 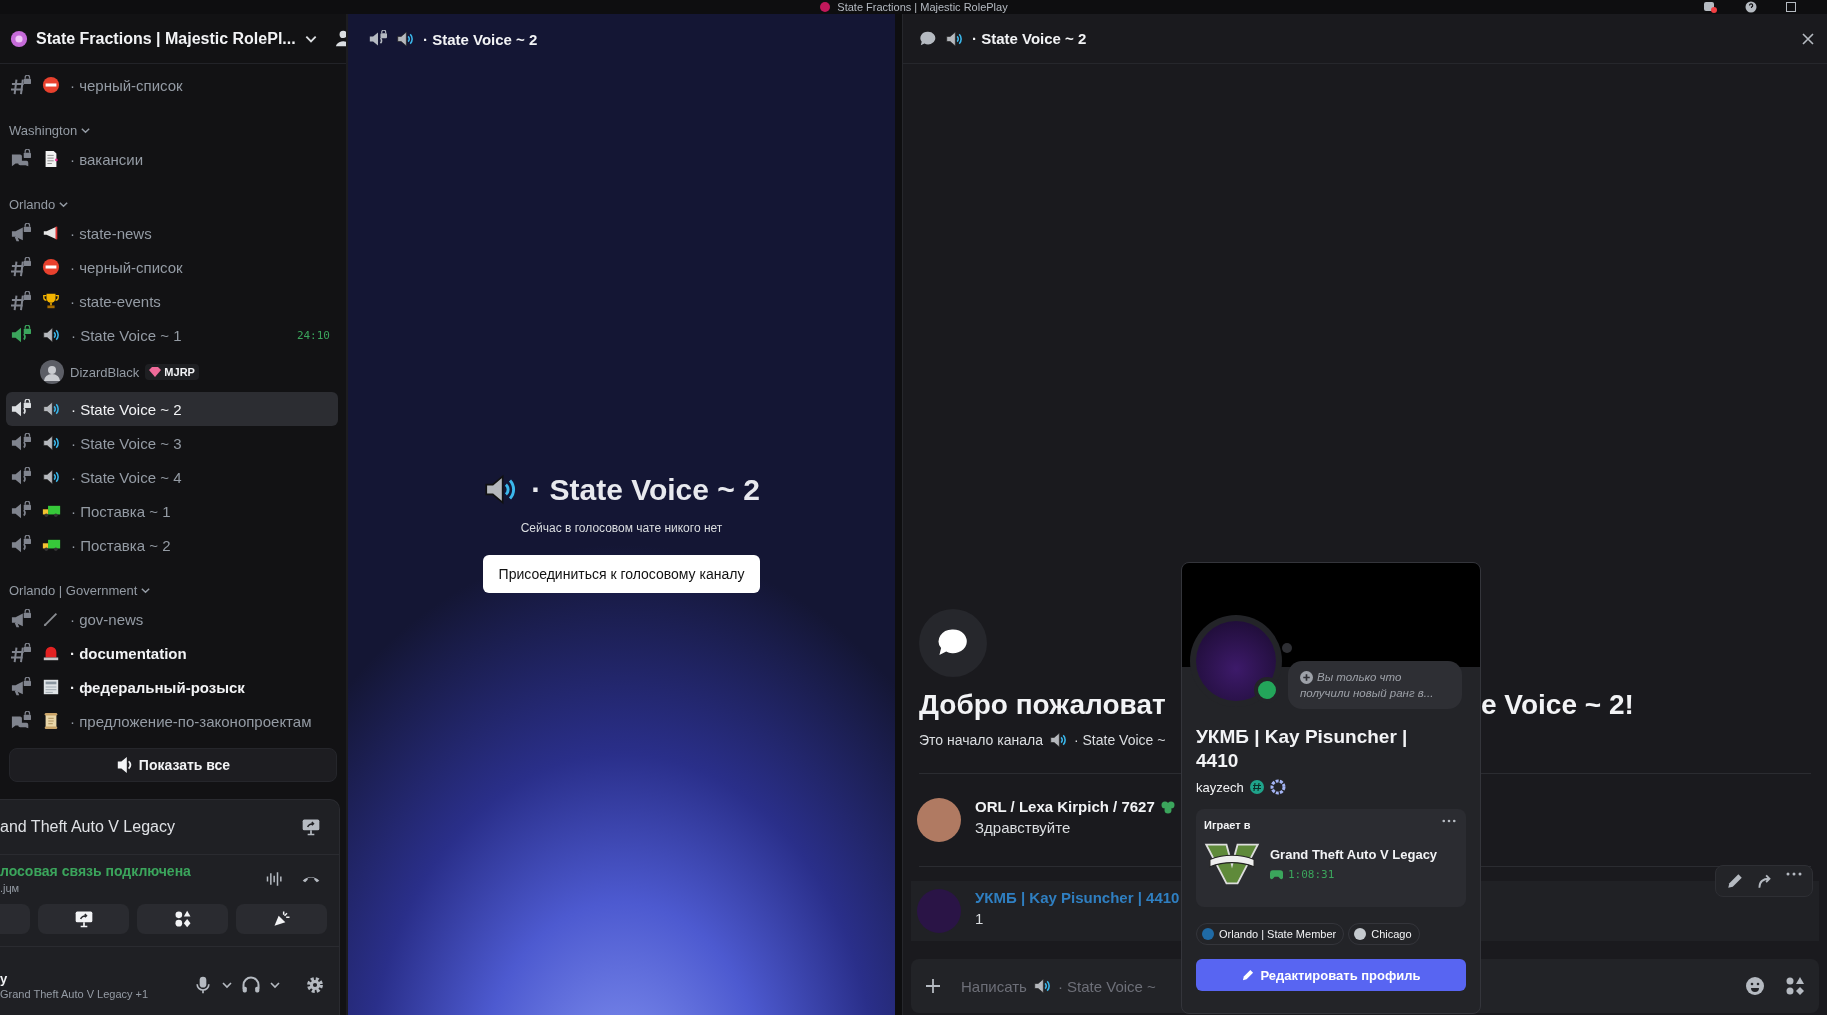 I want to click on display-name: УКМБ | Kay Pisuncher | 4410, so click(x=1302, y=749).